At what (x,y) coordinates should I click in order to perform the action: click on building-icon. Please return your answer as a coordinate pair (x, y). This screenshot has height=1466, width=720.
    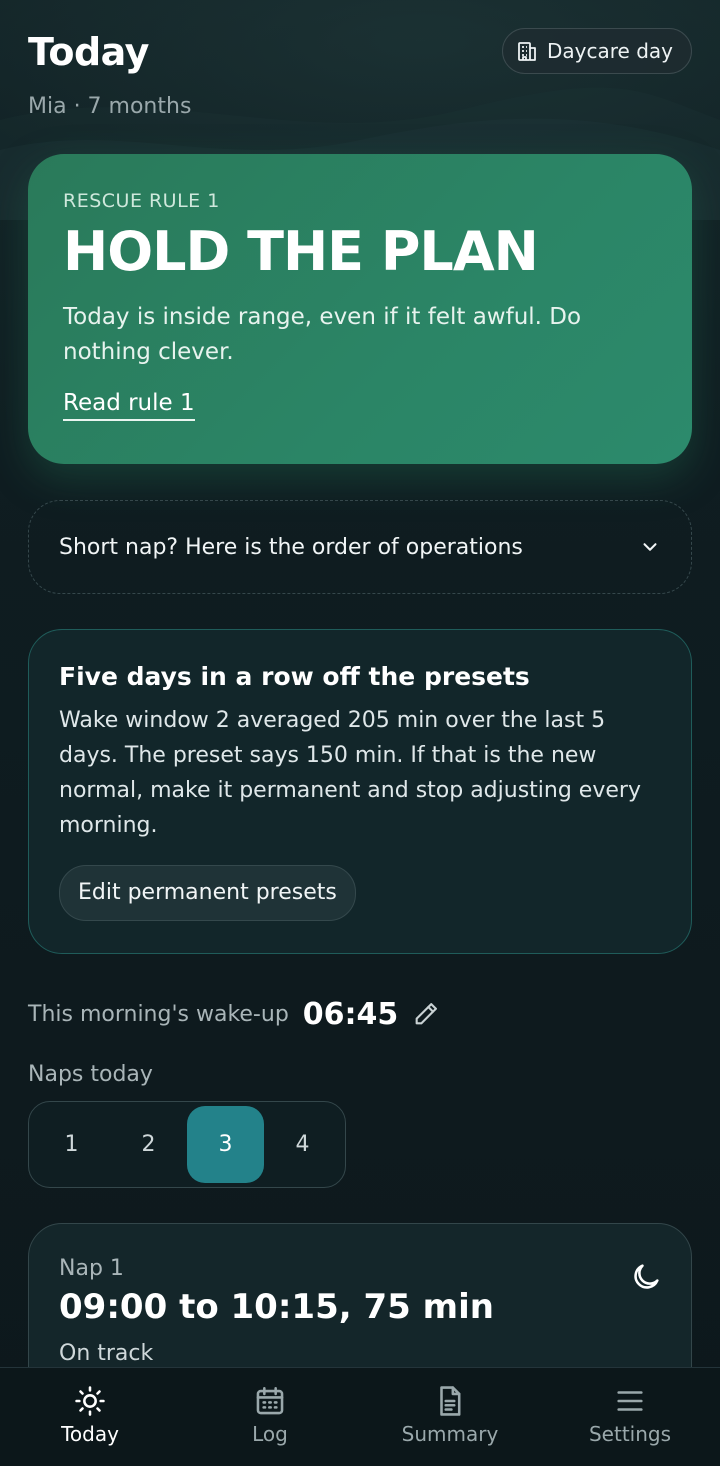
    Looking at the image, I should click on (527, 51).